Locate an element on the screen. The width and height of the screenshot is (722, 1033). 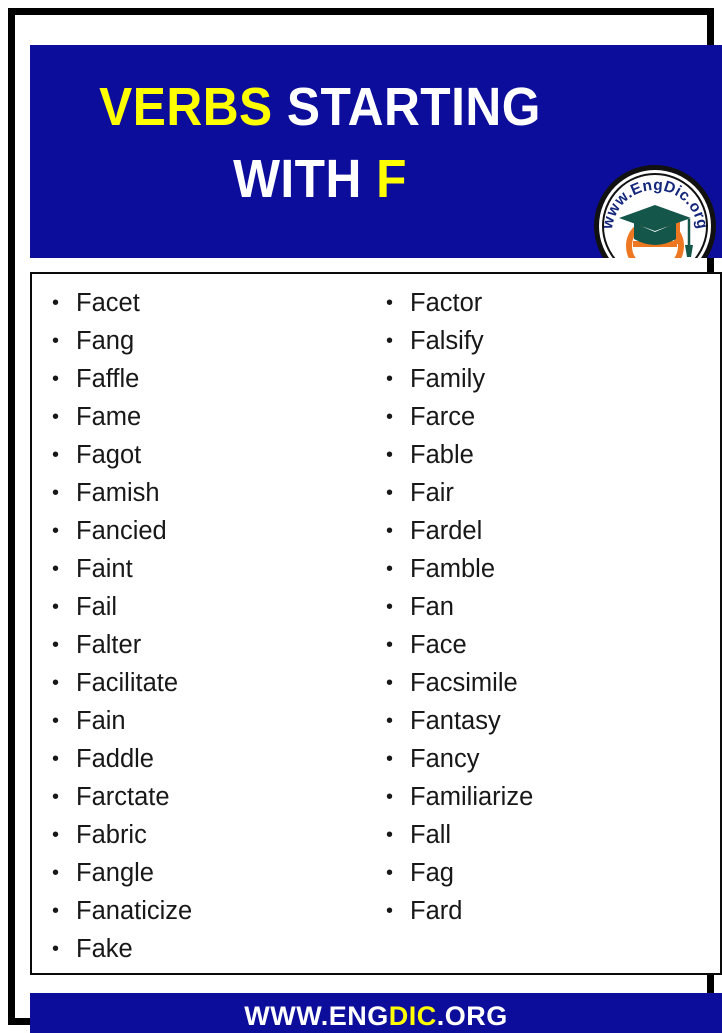
title-line-1: VERBS STARTING is located at coordinates (320, 107).